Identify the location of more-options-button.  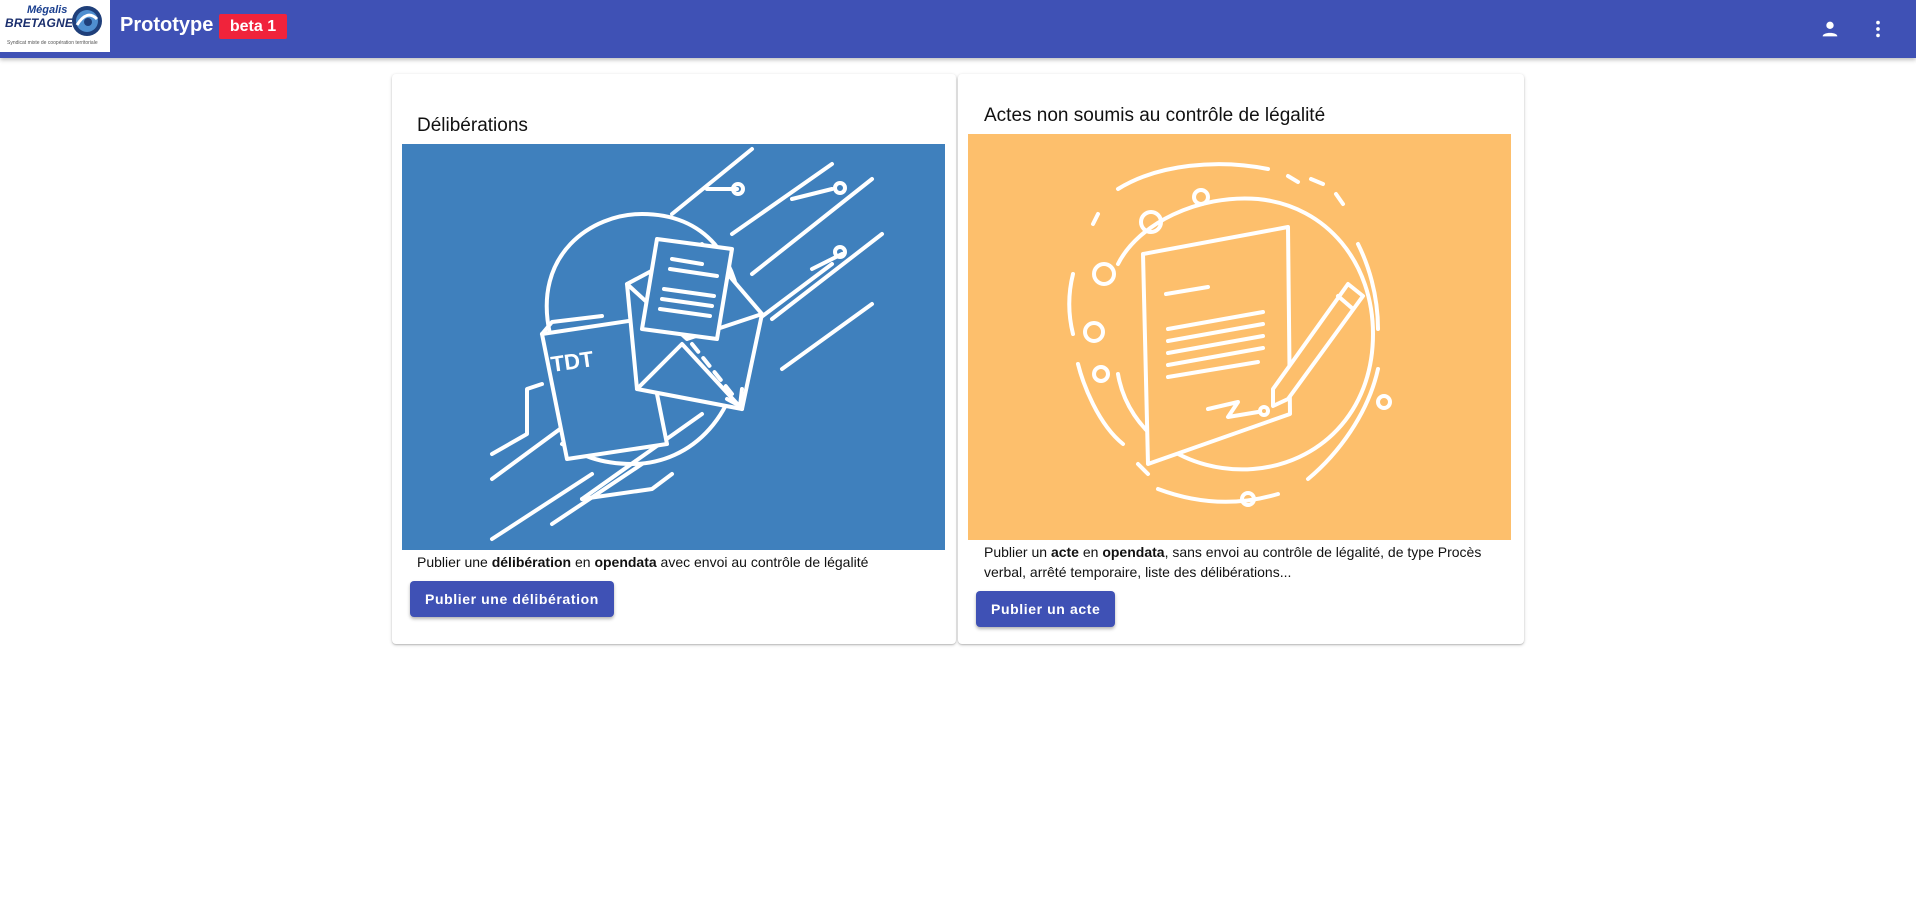
(1878, 29).